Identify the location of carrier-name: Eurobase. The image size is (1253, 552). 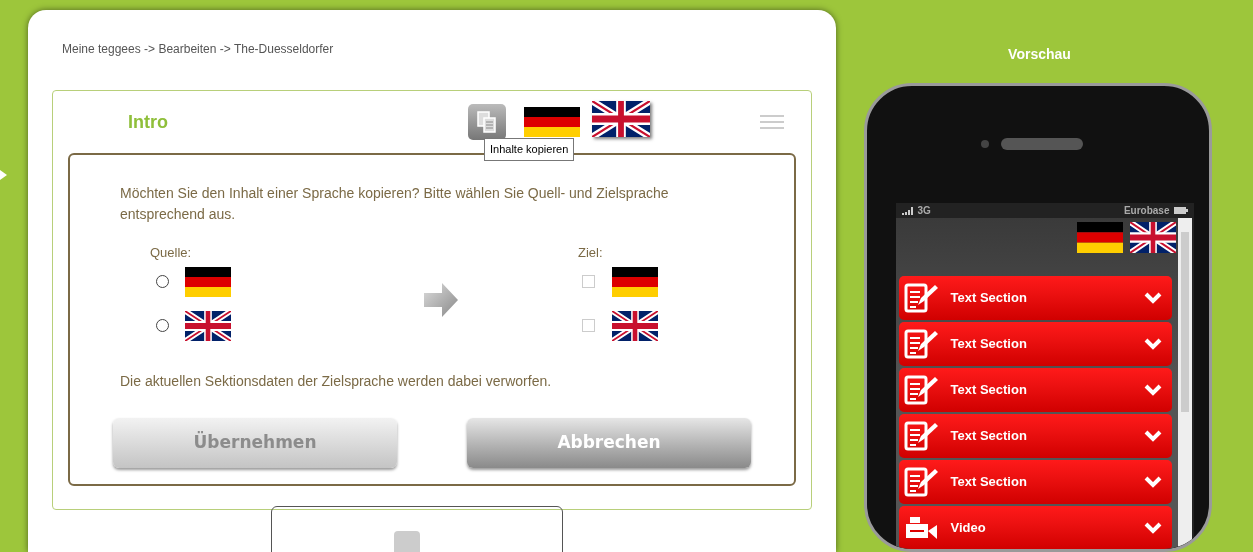
(1146, 211).